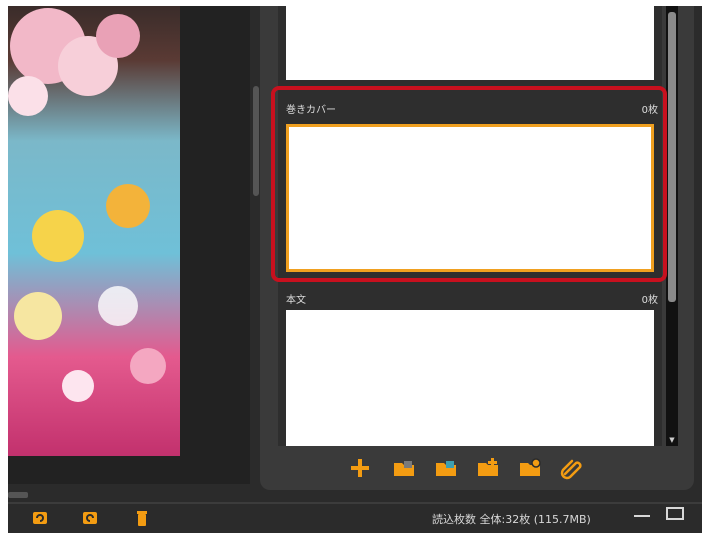  What do you see at coordinates (473, 468) in the screenshot?
I see `section-toolbar` at bounding box center [473, 468].